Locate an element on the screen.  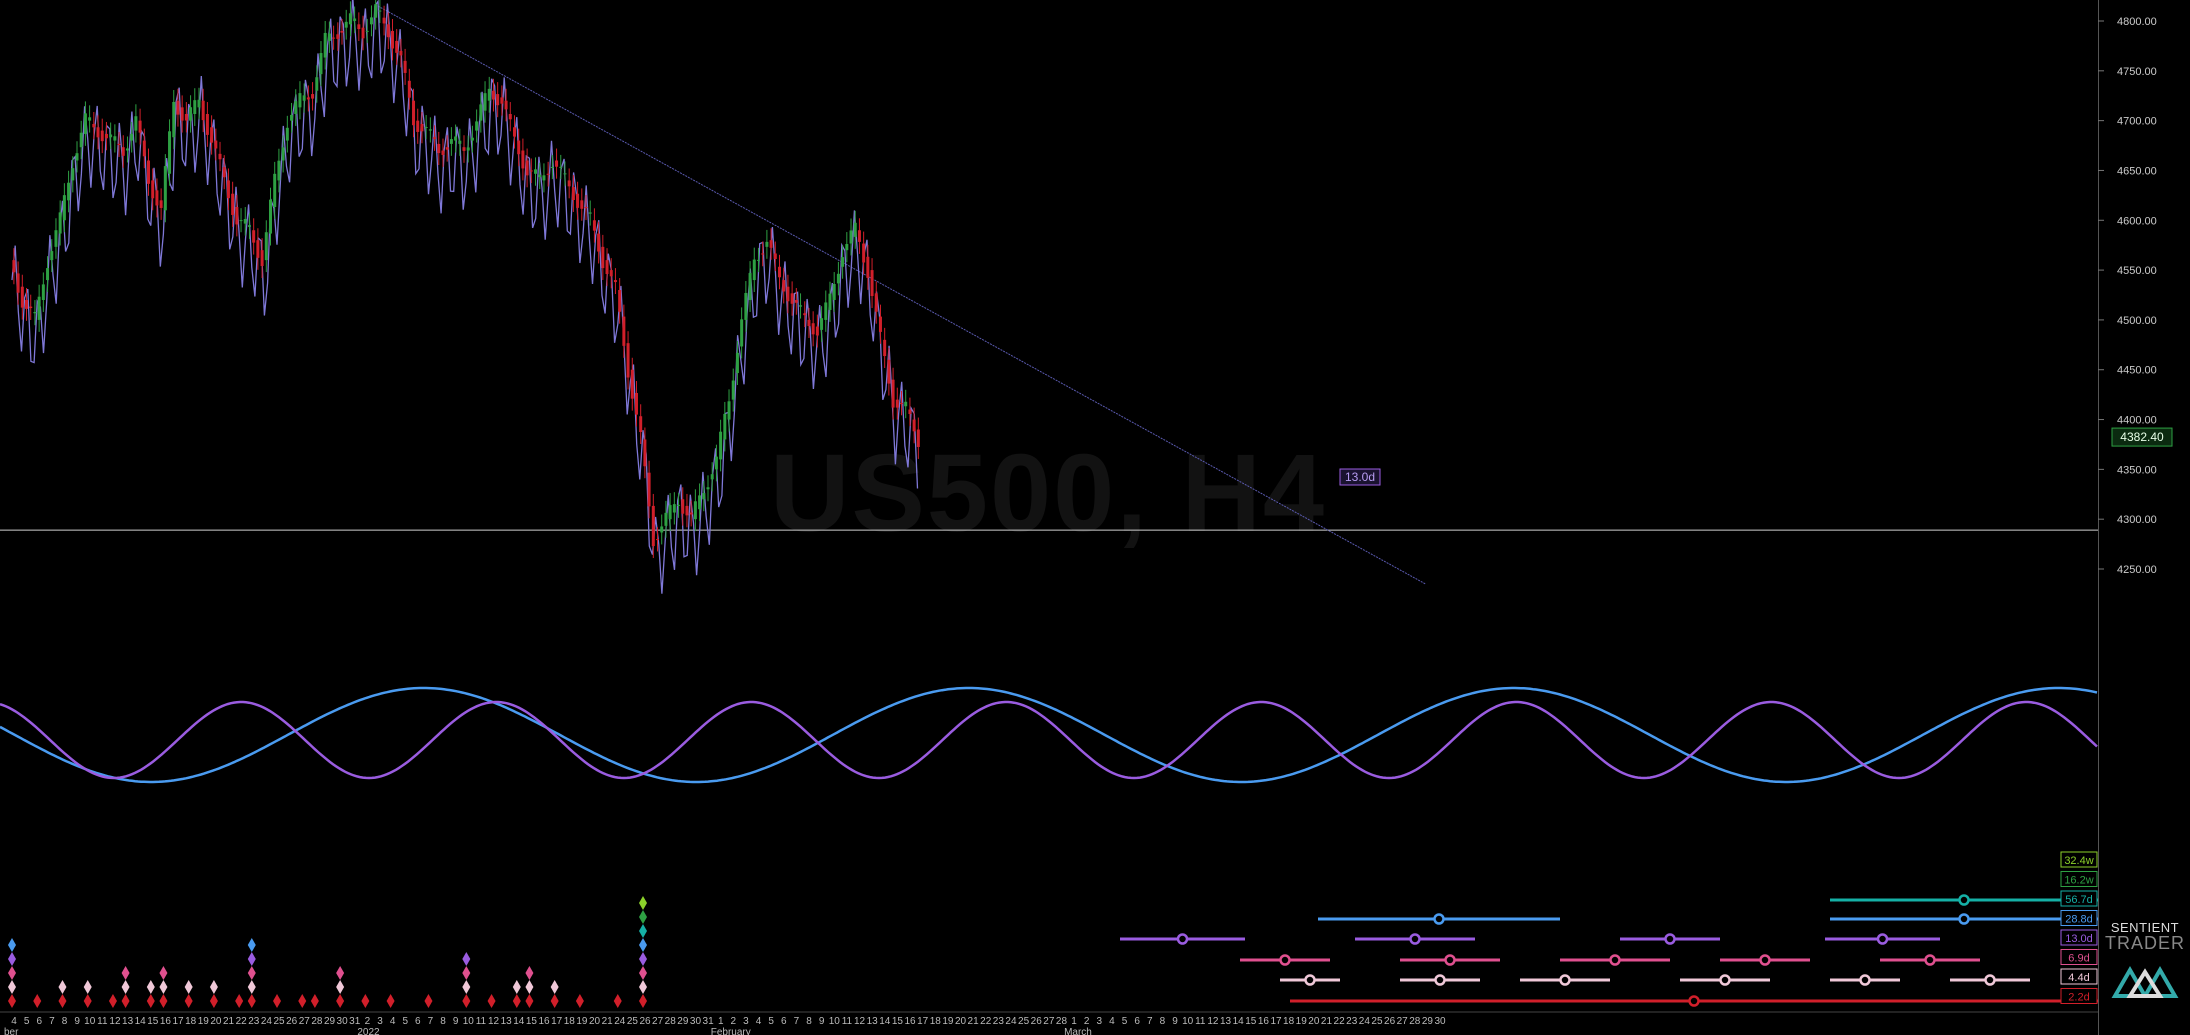
cycle-label-text: 13.0d is located at coordinates (1360, 477).